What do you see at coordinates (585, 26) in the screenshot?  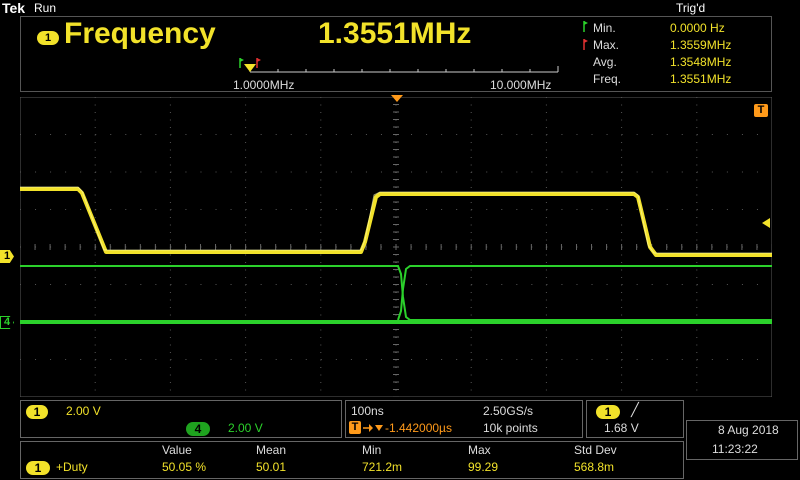 I see `min-flag-icon` at bounding box center [585, 26].